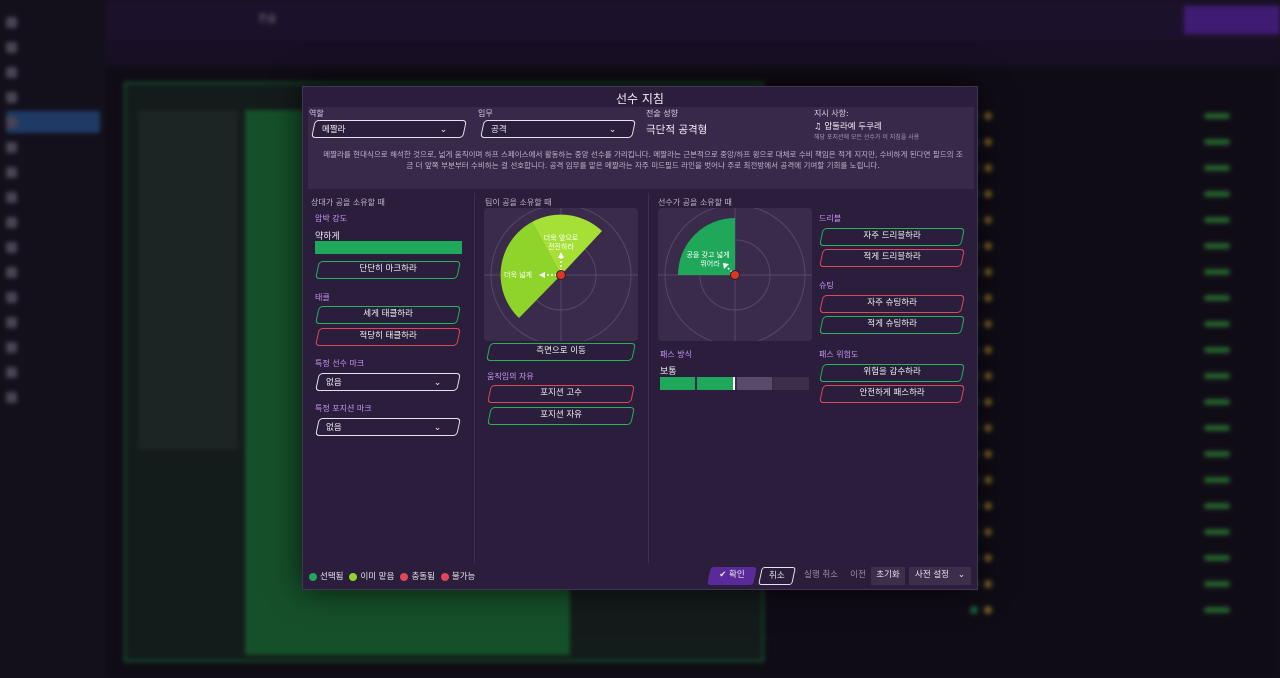 Image resolution: width=1280 pixels, height=678 pixels. I want to click on shoot-more-label: 자주 슈팅하라, so click(892, 303).